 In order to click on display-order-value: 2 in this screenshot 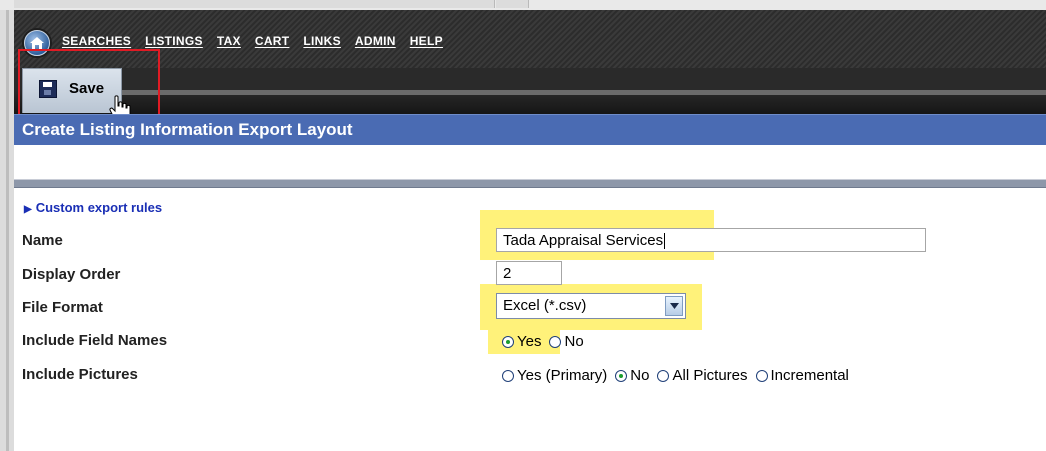, I will do `click(507, 273)`.